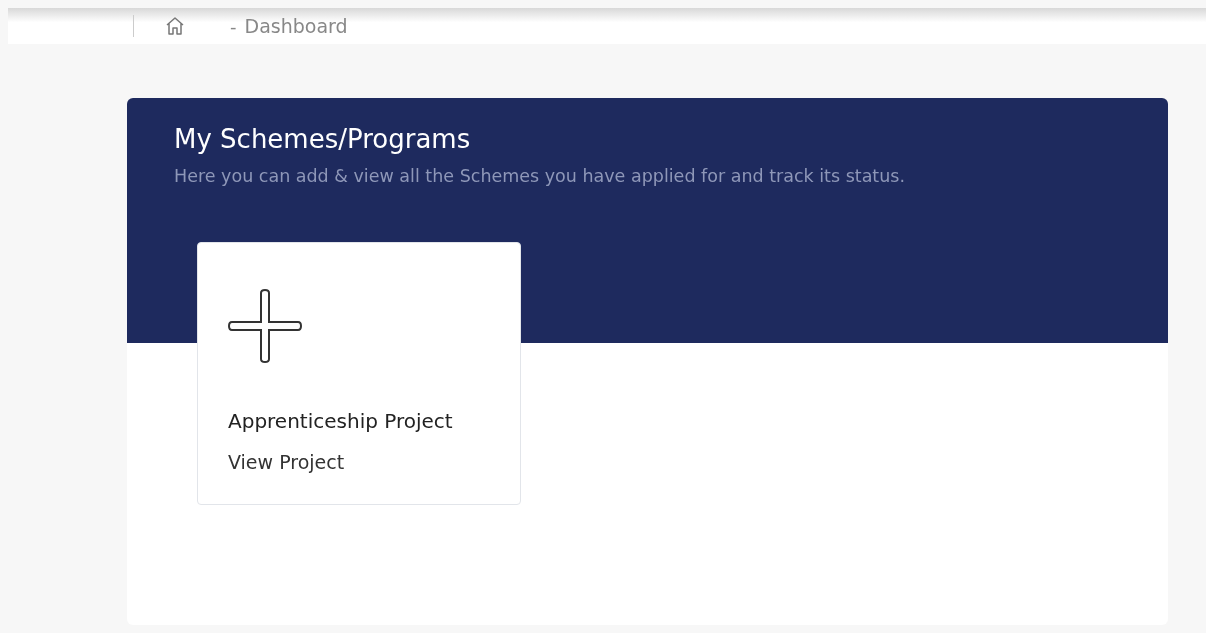  Describe the element at coordinates (296, 26) in the screenshot. I see `breadcrumb-item: Dashboard` at that location.